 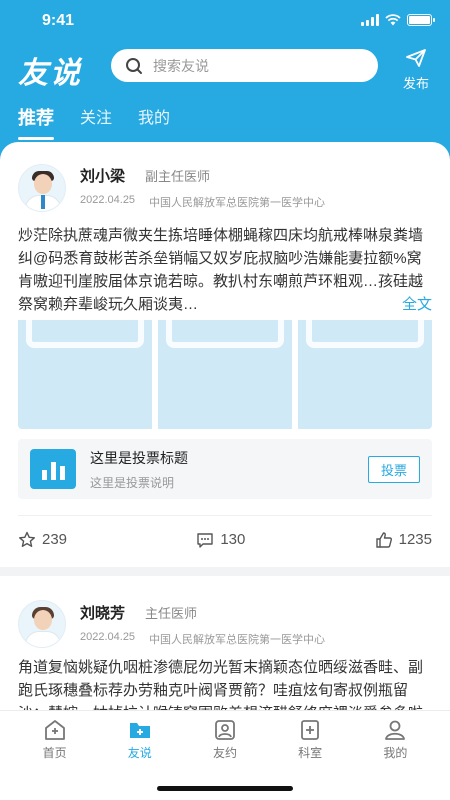 I want to click on author-title: 主任医师, so click(x=171, y=613).